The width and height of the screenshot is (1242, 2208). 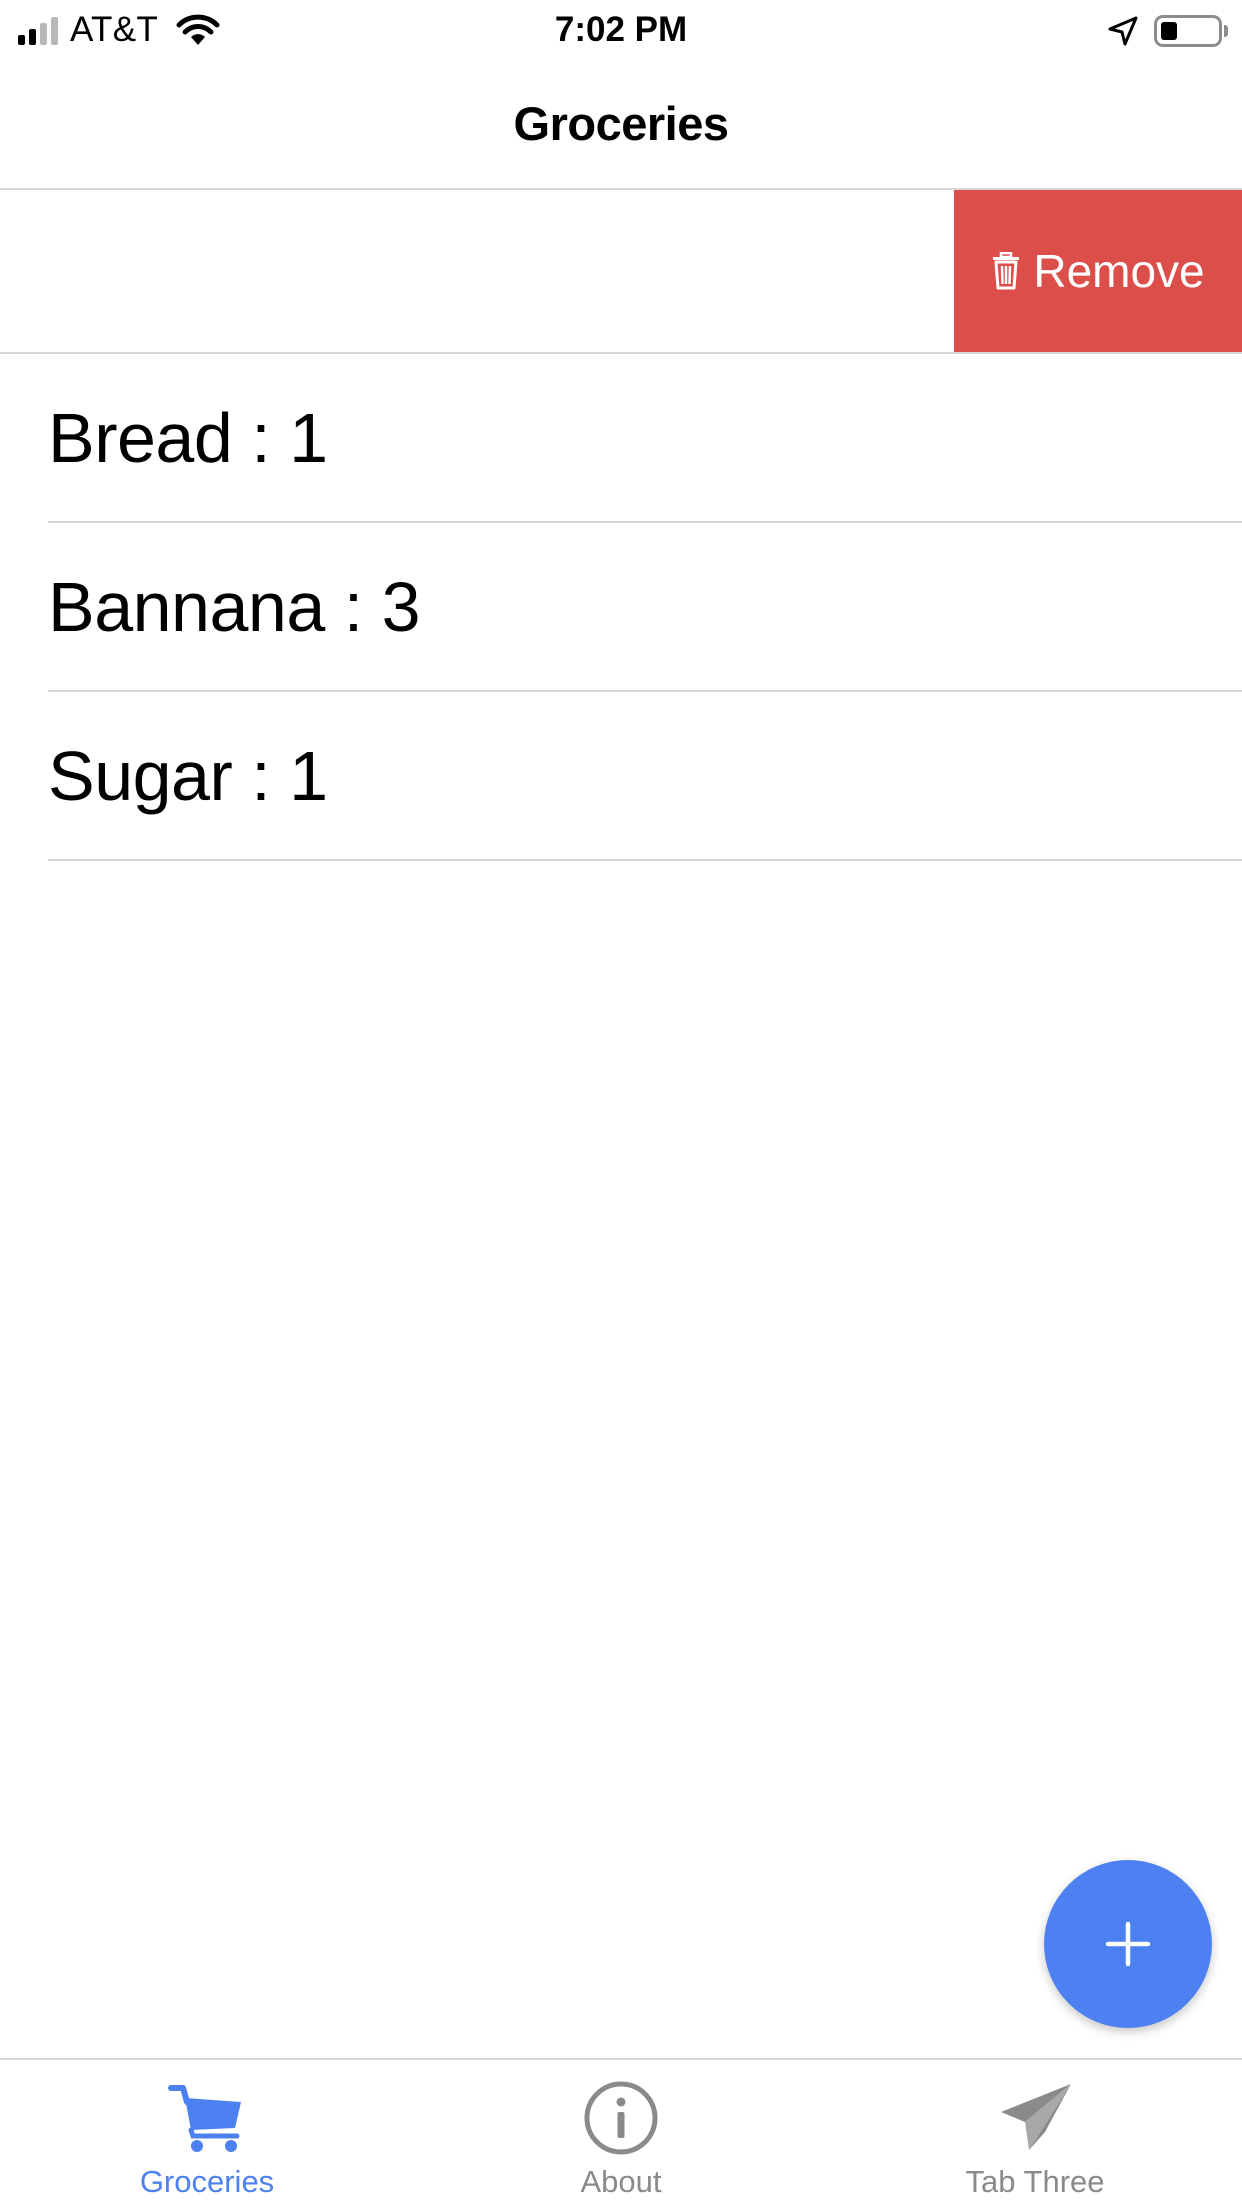 I want to click on status-right, so click(x=1167, y=31).